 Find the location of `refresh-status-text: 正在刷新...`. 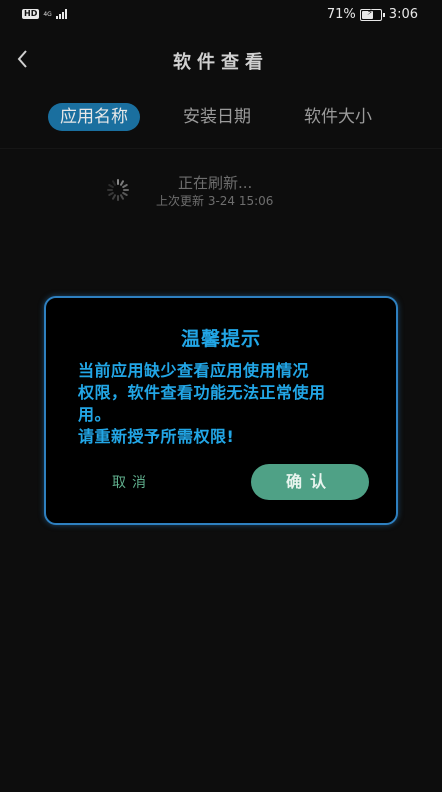

refresh-status-text: 正在刷新... is located at coordinates (215, 183).